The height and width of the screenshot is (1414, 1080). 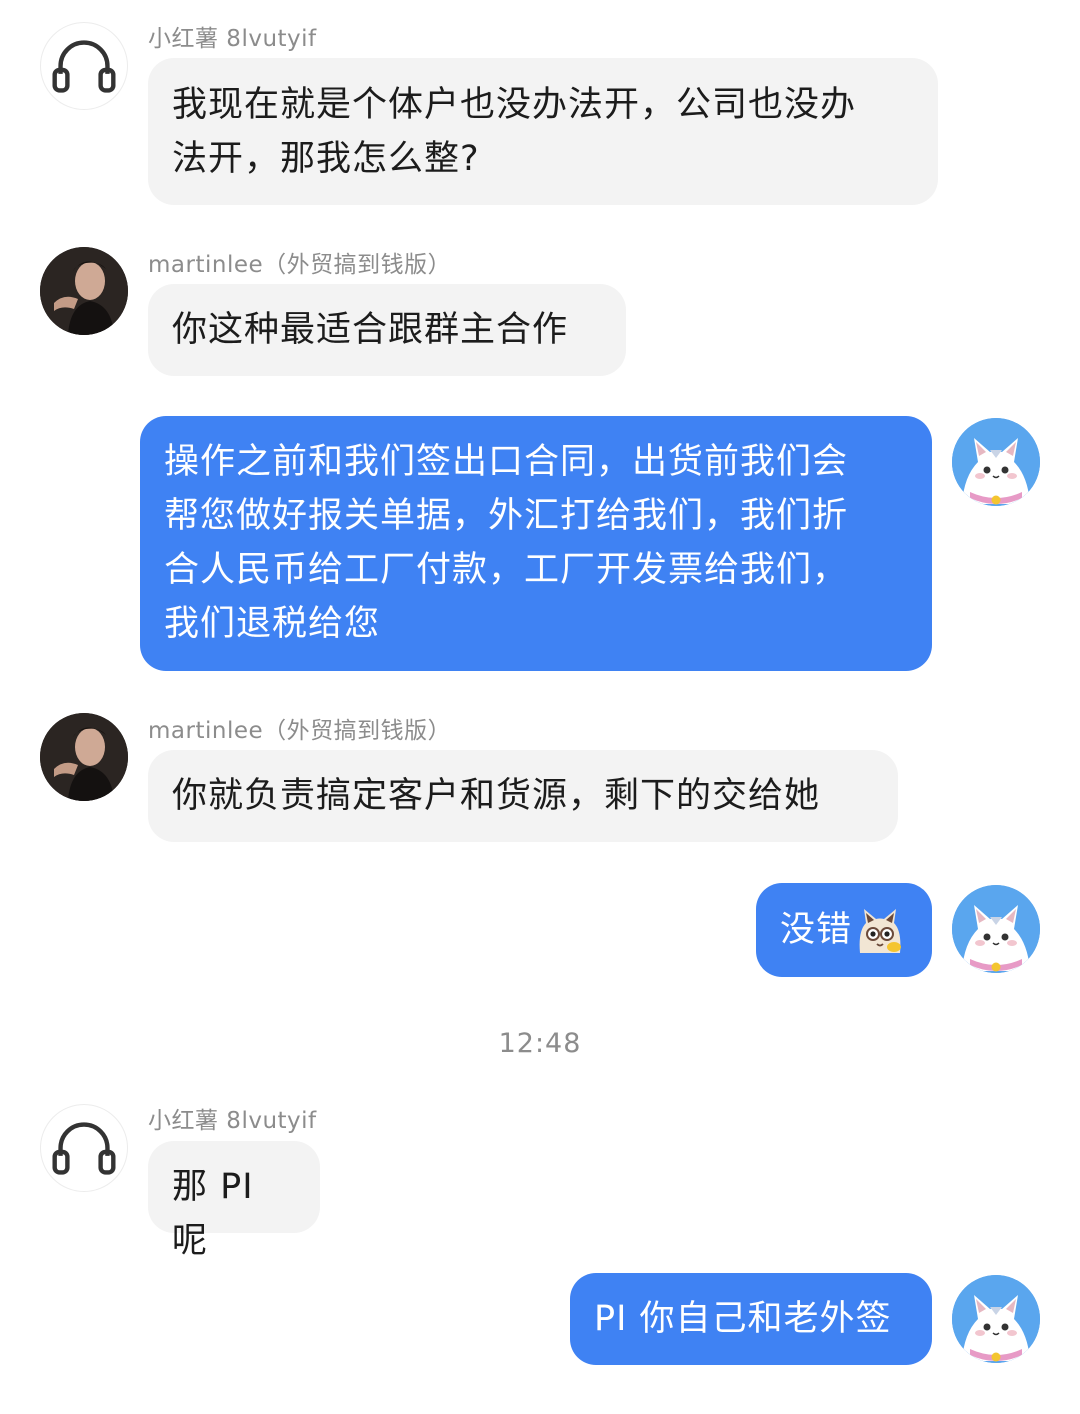 What do you see at coordinates (326, 159) in the screenshot?
I see `message-text: 法开，那我怎么整?` at bounding box center [326, 159].